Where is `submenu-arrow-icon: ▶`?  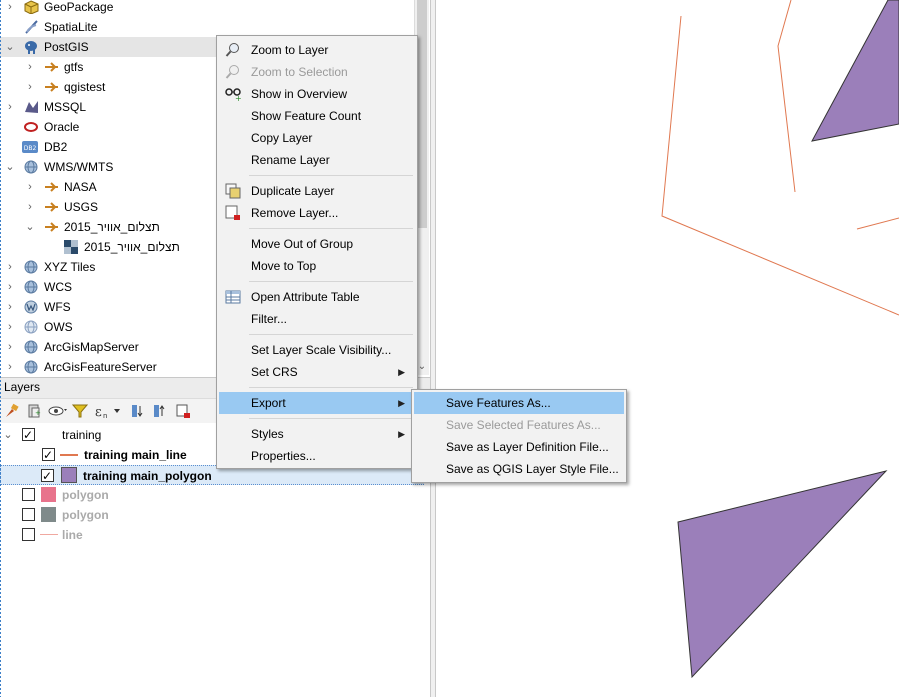
submenu-arrow-icon: ▶ is located at coordinates (401, 403).